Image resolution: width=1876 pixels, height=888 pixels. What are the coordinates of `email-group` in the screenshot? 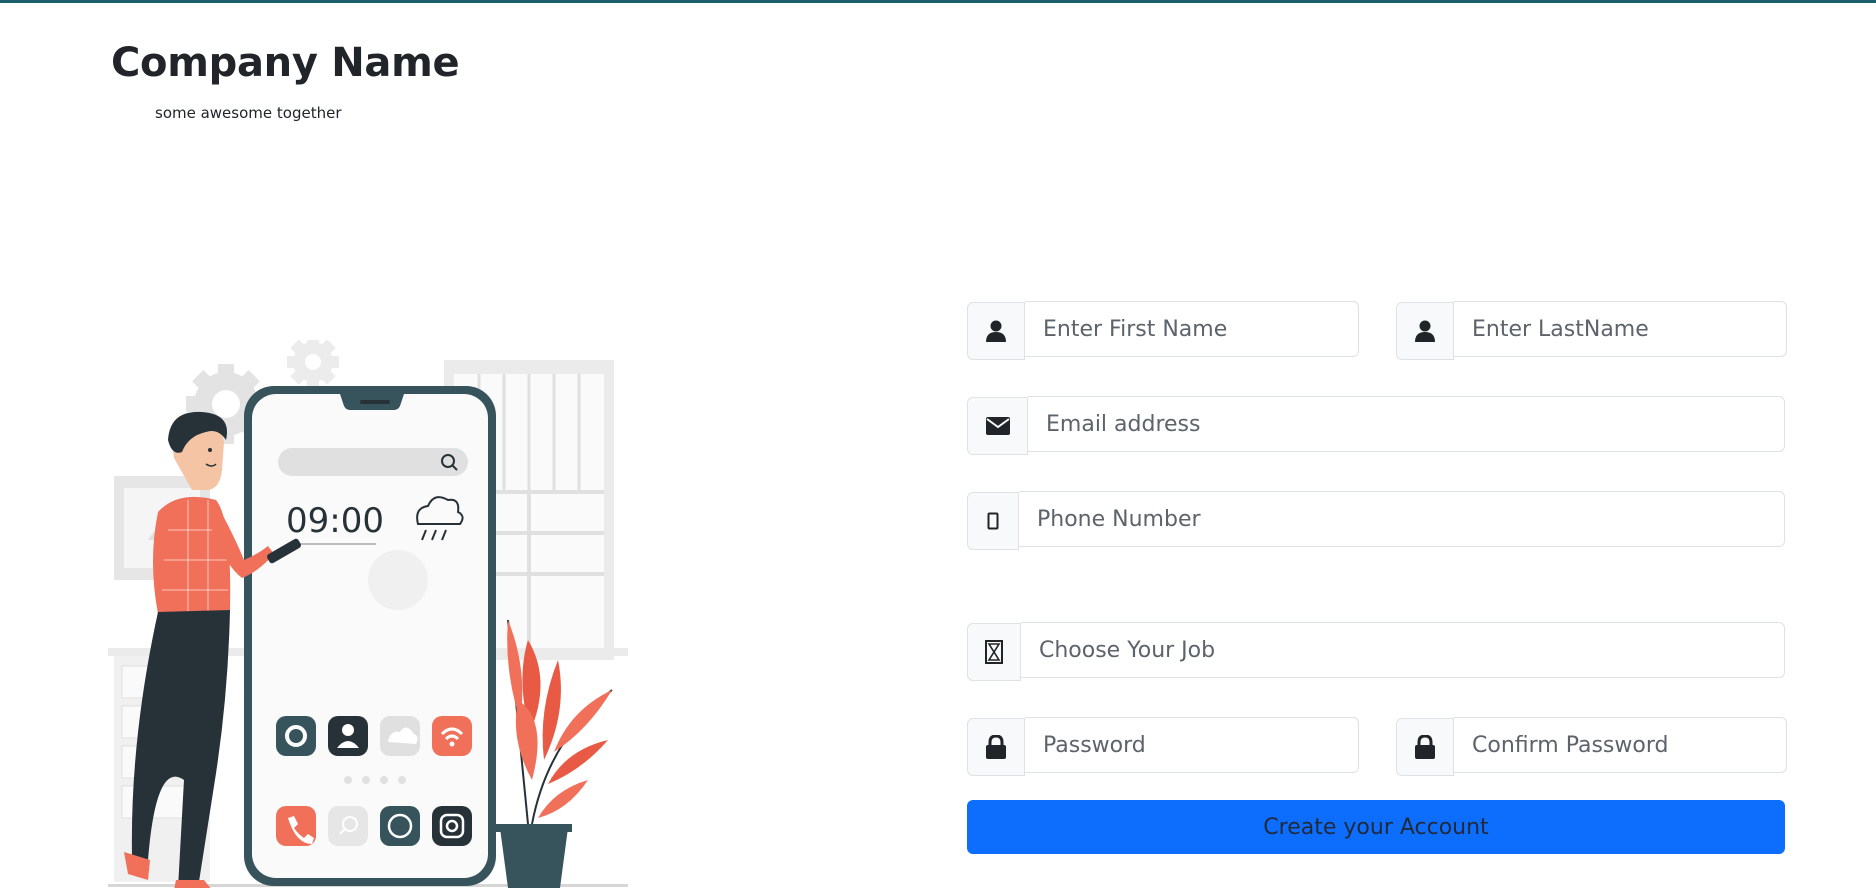 It's located at (1376, 425).